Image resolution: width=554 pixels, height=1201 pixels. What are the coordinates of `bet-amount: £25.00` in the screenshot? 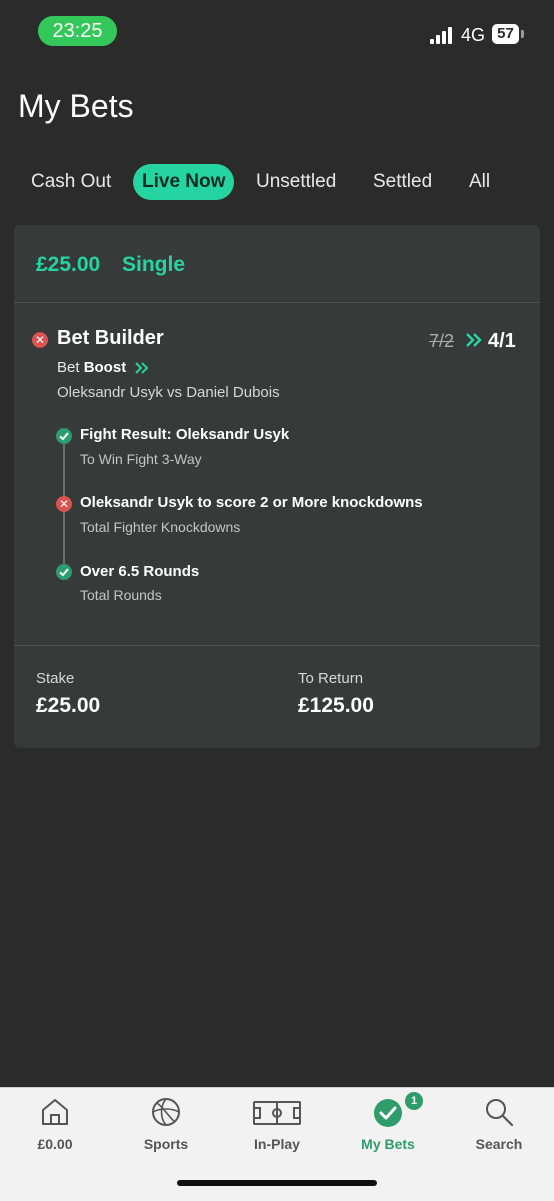 It's located at (68, 264).